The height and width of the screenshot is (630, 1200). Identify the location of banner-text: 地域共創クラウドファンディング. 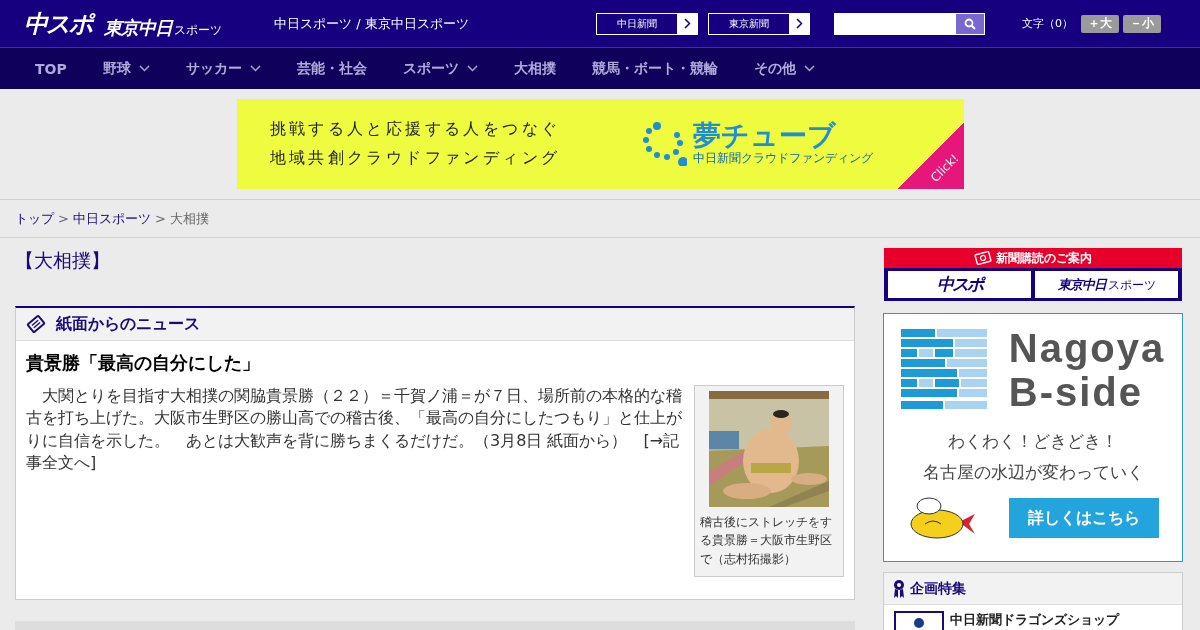
(415, 158).